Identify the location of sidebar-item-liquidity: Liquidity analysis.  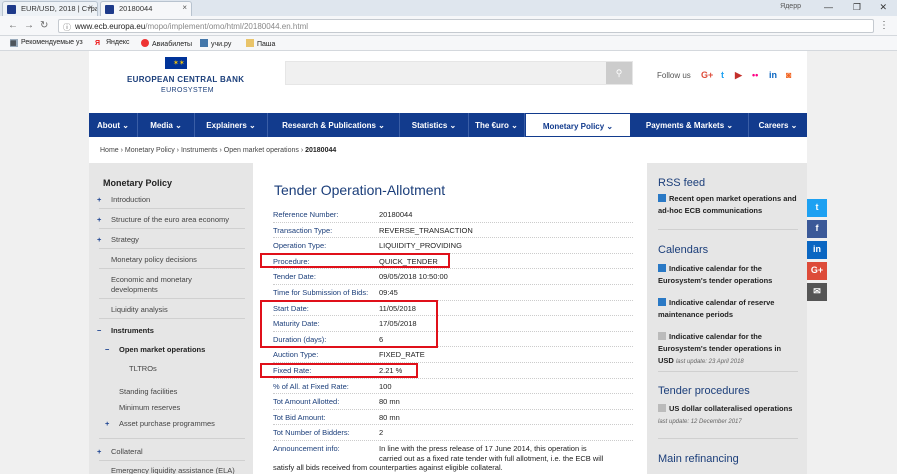
(139, 309).